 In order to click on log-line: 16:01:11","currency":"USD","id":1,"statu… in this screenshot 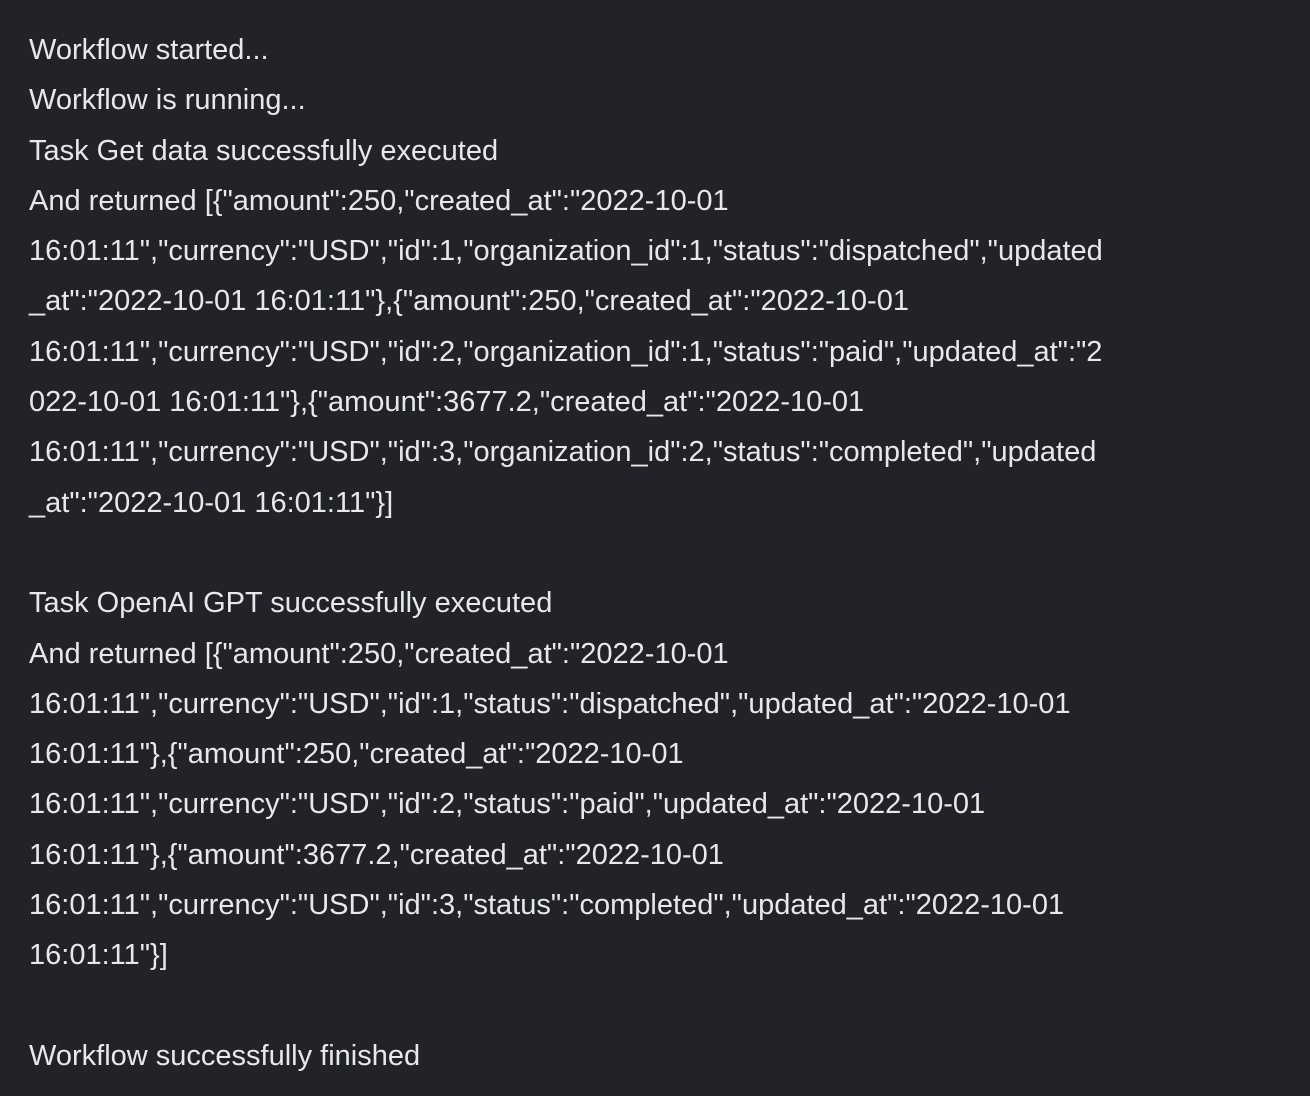, I will do `click(550, 703)`.